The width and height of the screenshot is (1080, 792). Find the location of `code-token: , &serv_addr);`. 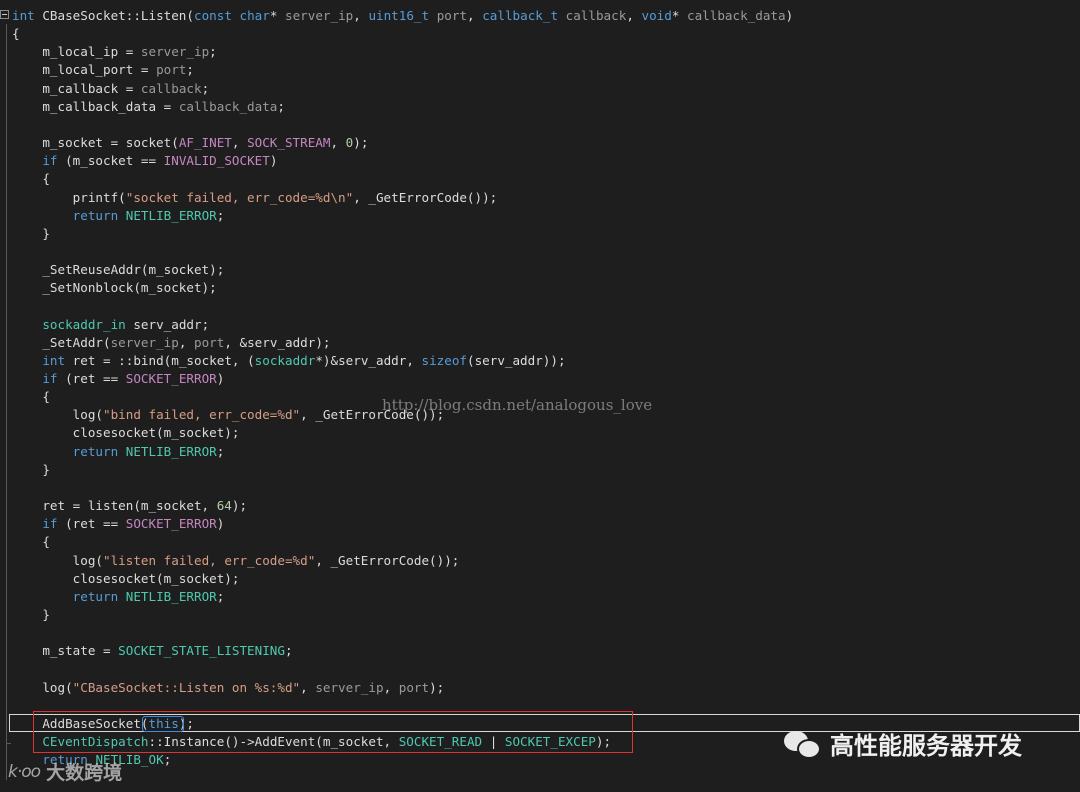

code-token: , &serv_addr); is located at coordinates (277, 342).